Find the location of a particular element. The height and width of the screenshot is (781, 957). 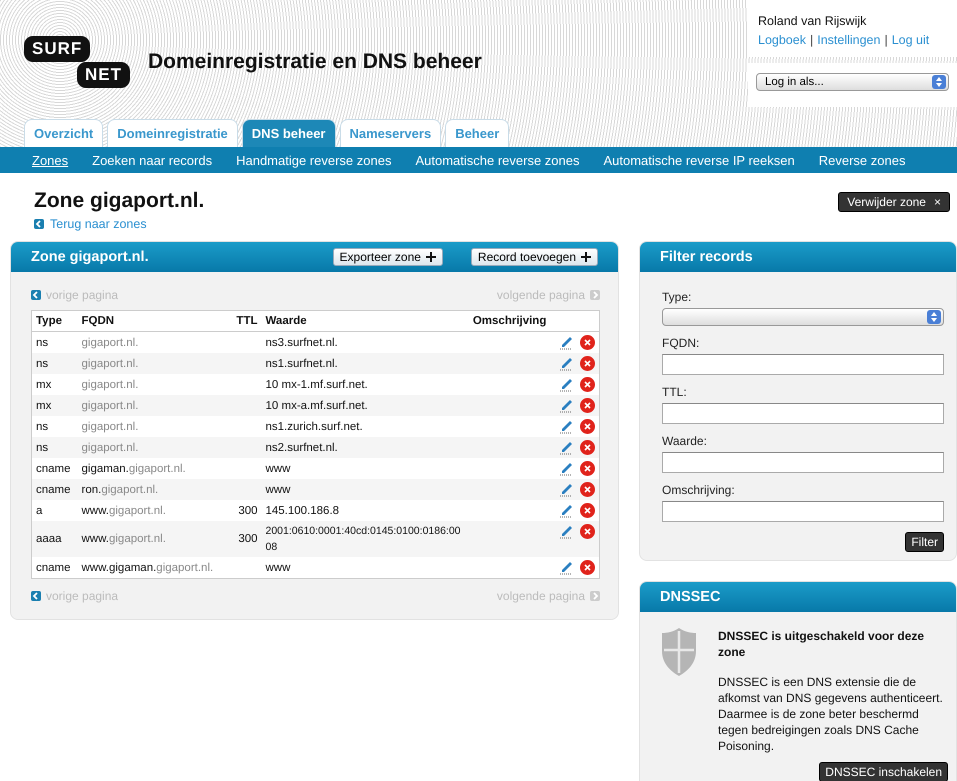

page-title: Zone gigaport.nl. is located at coordinates (120, 201).